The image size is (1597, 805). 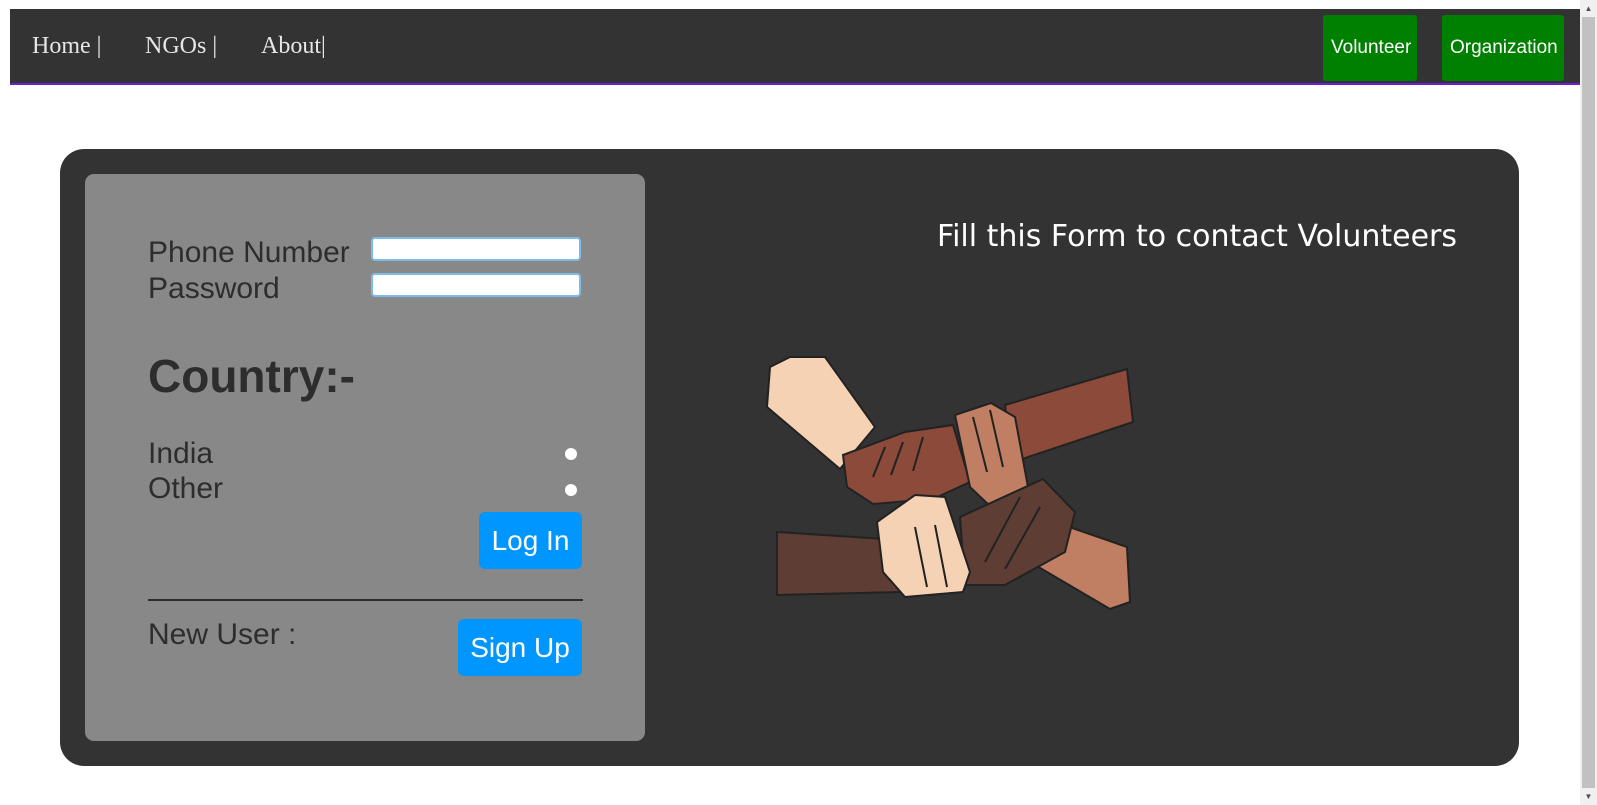 What do you see at coordinates (1588, 796) in the screenshot?
I see `scroll-down-icon: ▼` at bounding box center [1588, 796].